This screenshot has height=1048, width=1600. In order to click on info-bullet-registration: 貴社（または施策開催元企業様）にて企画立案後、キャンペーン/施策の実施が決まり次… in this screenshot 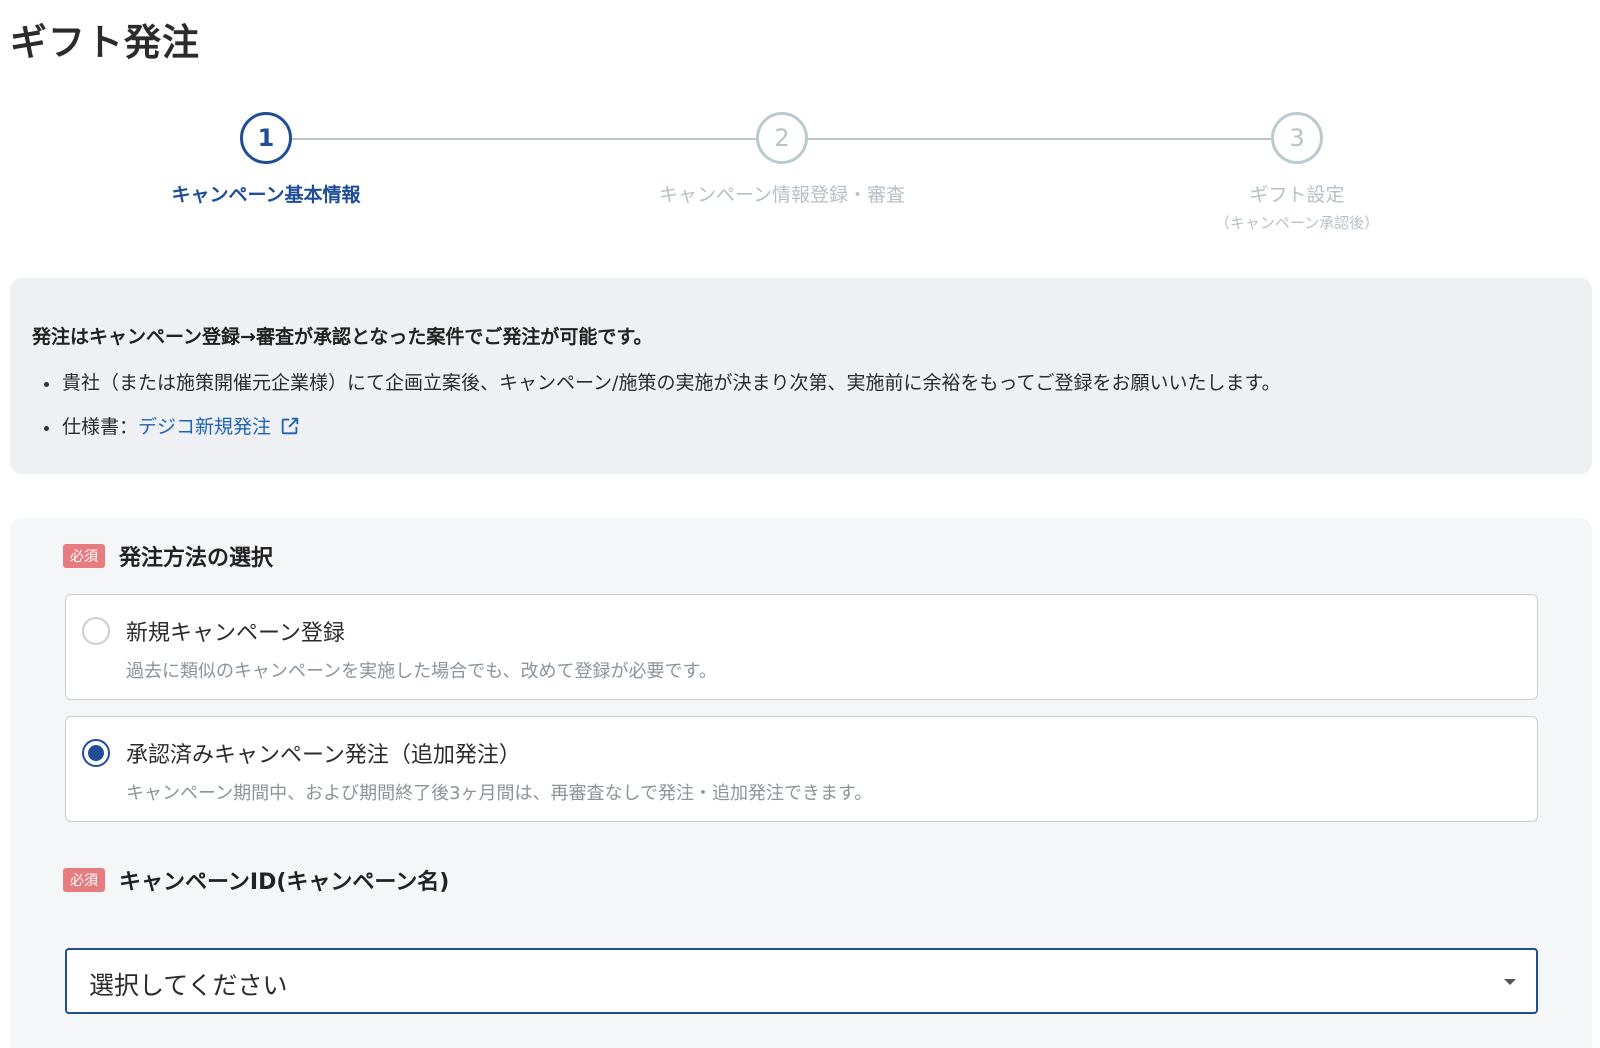, I will do `click(801, 383)`.